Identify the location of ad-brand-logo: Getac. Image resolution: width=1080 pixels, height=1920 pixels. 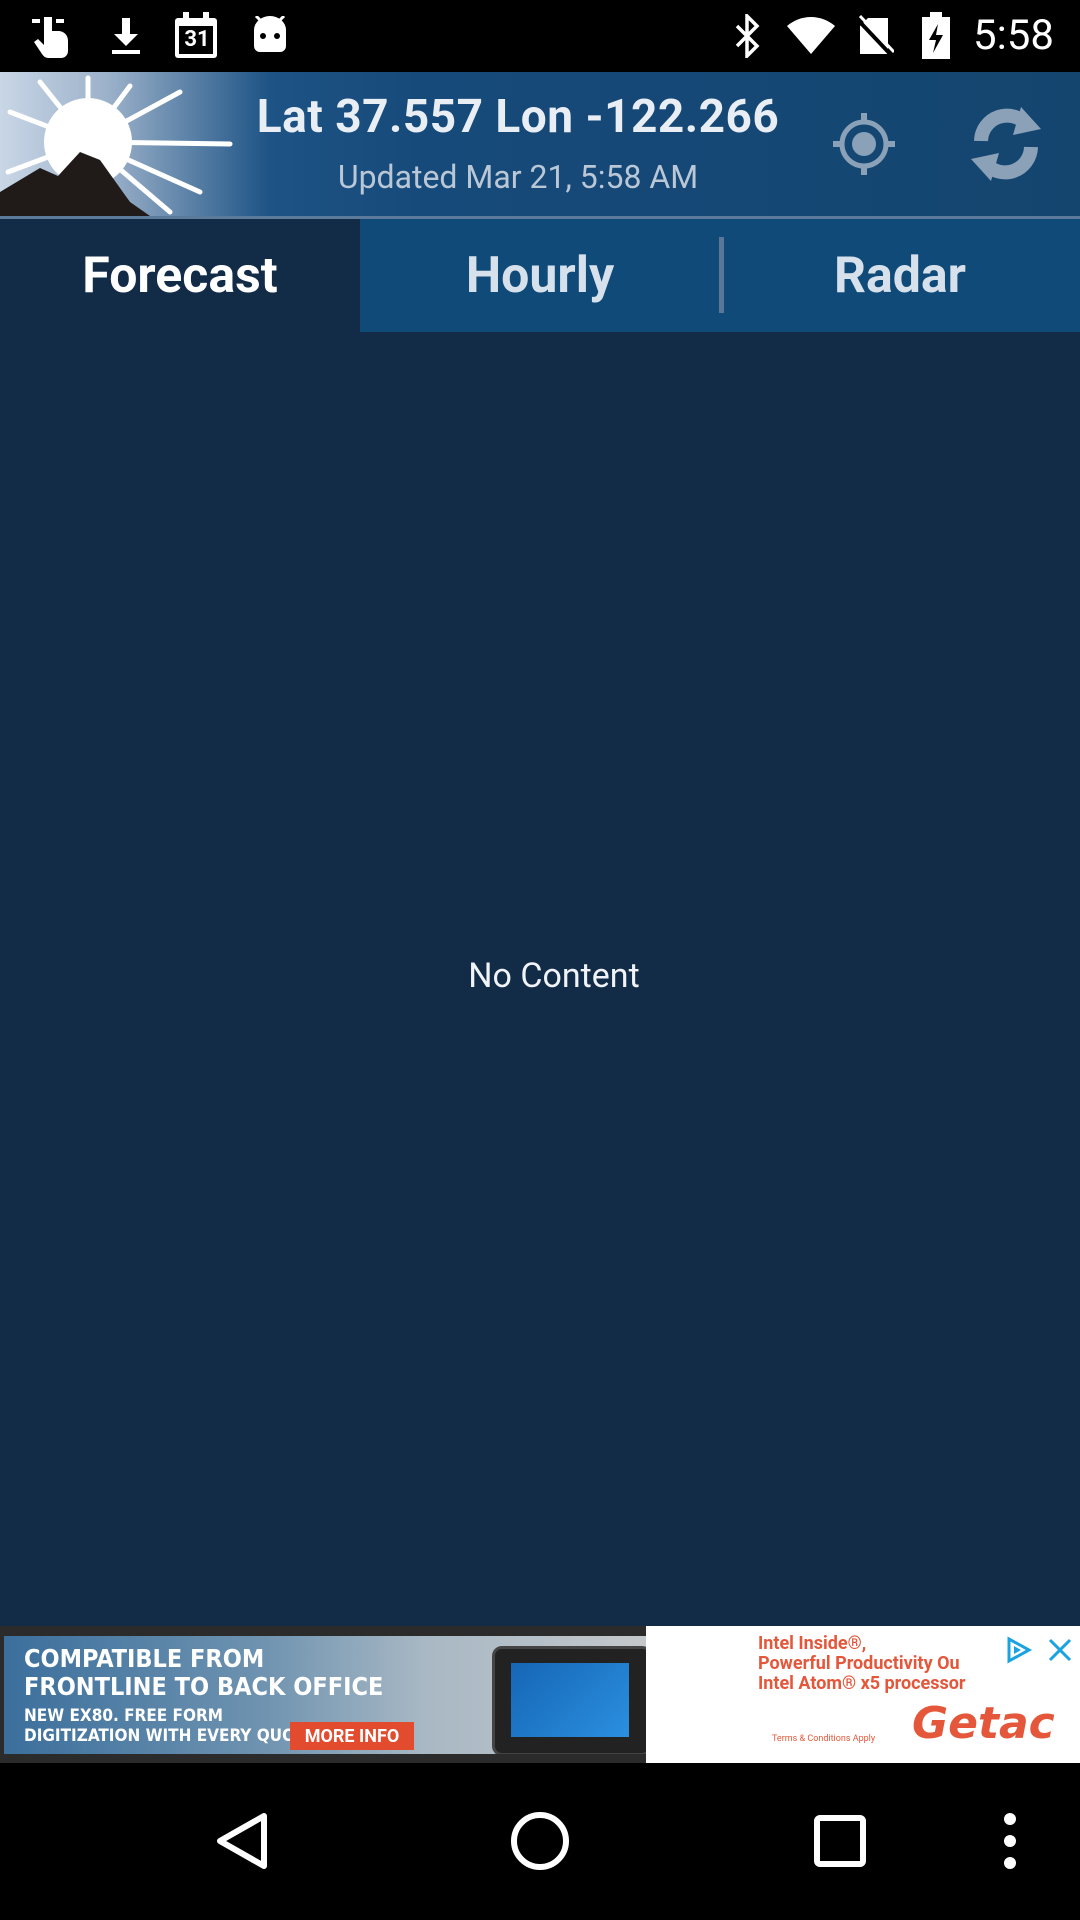
(983, 1723).